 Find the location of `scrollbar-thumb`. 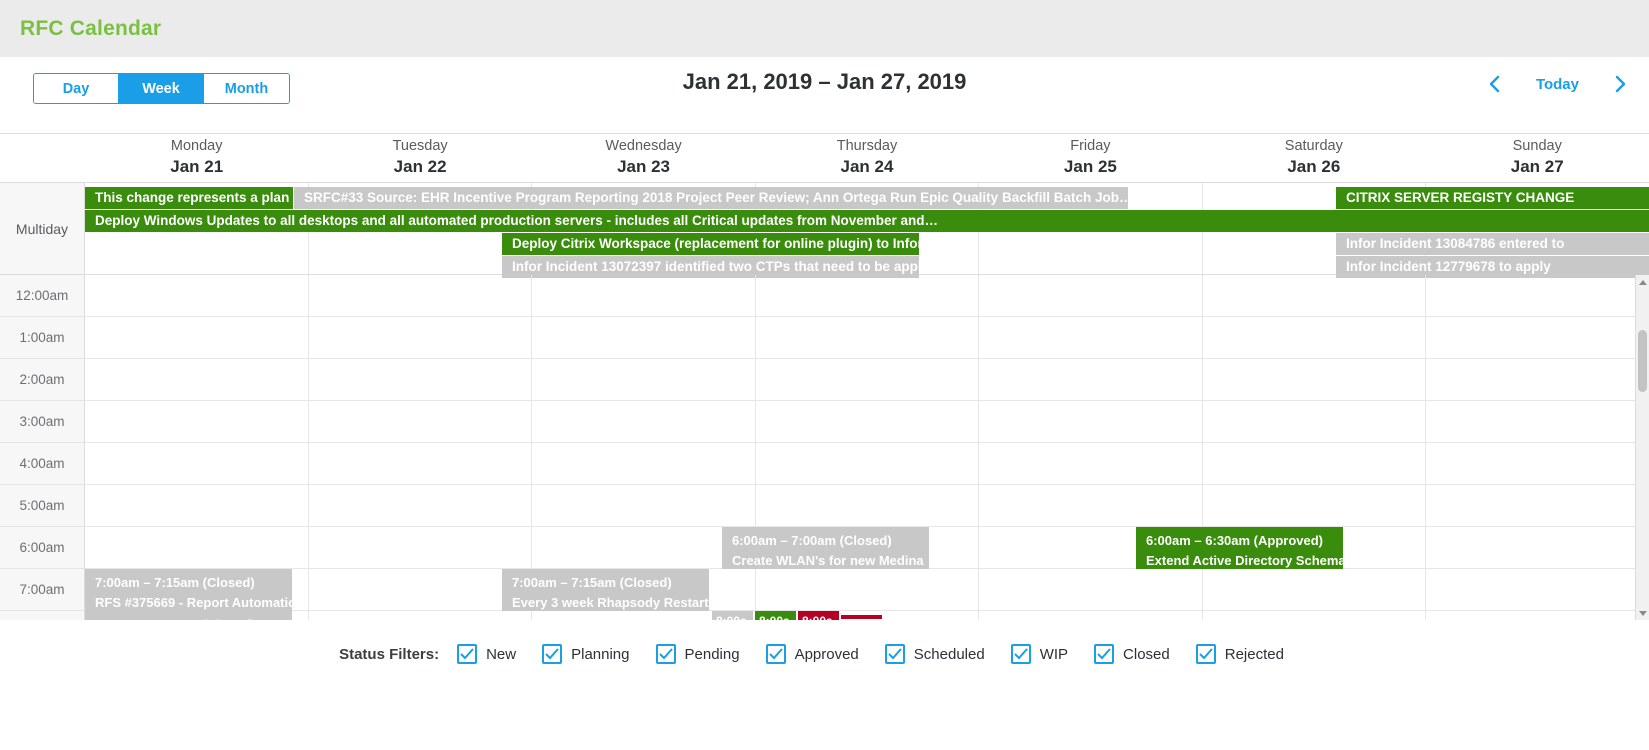

scrollbar-thumb is located at coordinates (1642, 361).